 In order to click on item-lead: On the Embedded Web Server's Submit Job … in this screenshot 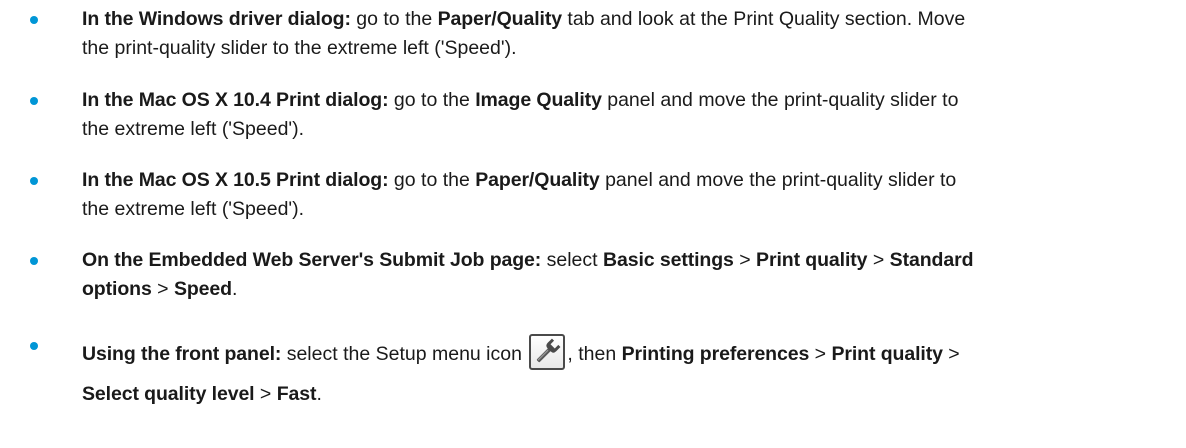, I will do `click(312, 260)`.